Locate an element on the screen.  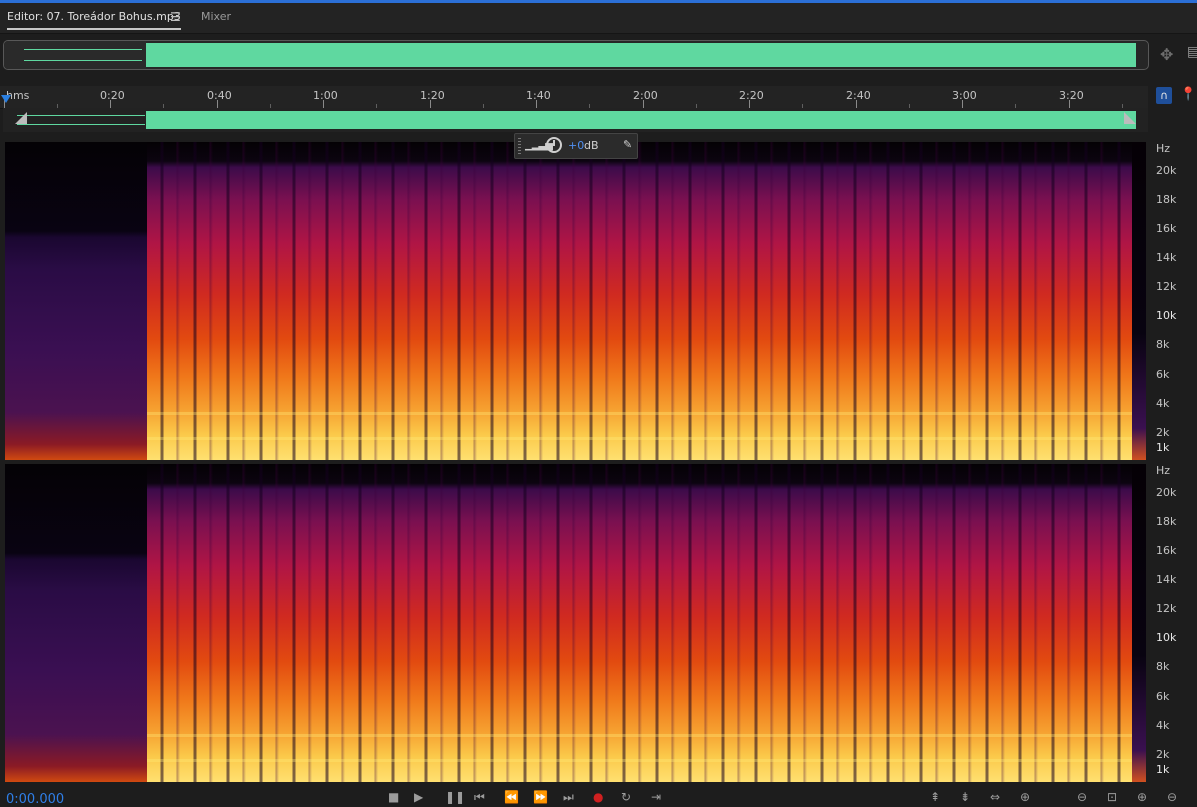
zoom-navigator is located at coordinates (575, 120).